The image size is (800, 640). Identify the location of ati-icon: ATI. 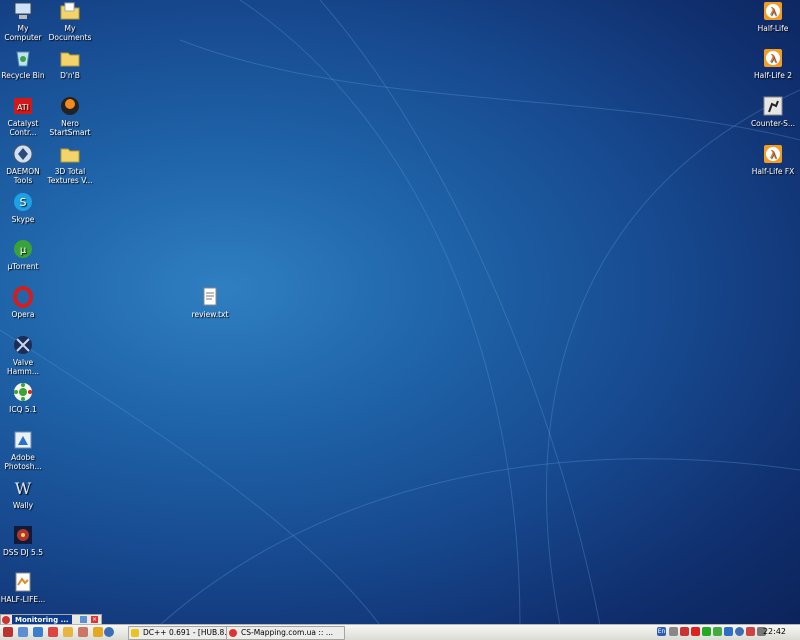
(23, 106).